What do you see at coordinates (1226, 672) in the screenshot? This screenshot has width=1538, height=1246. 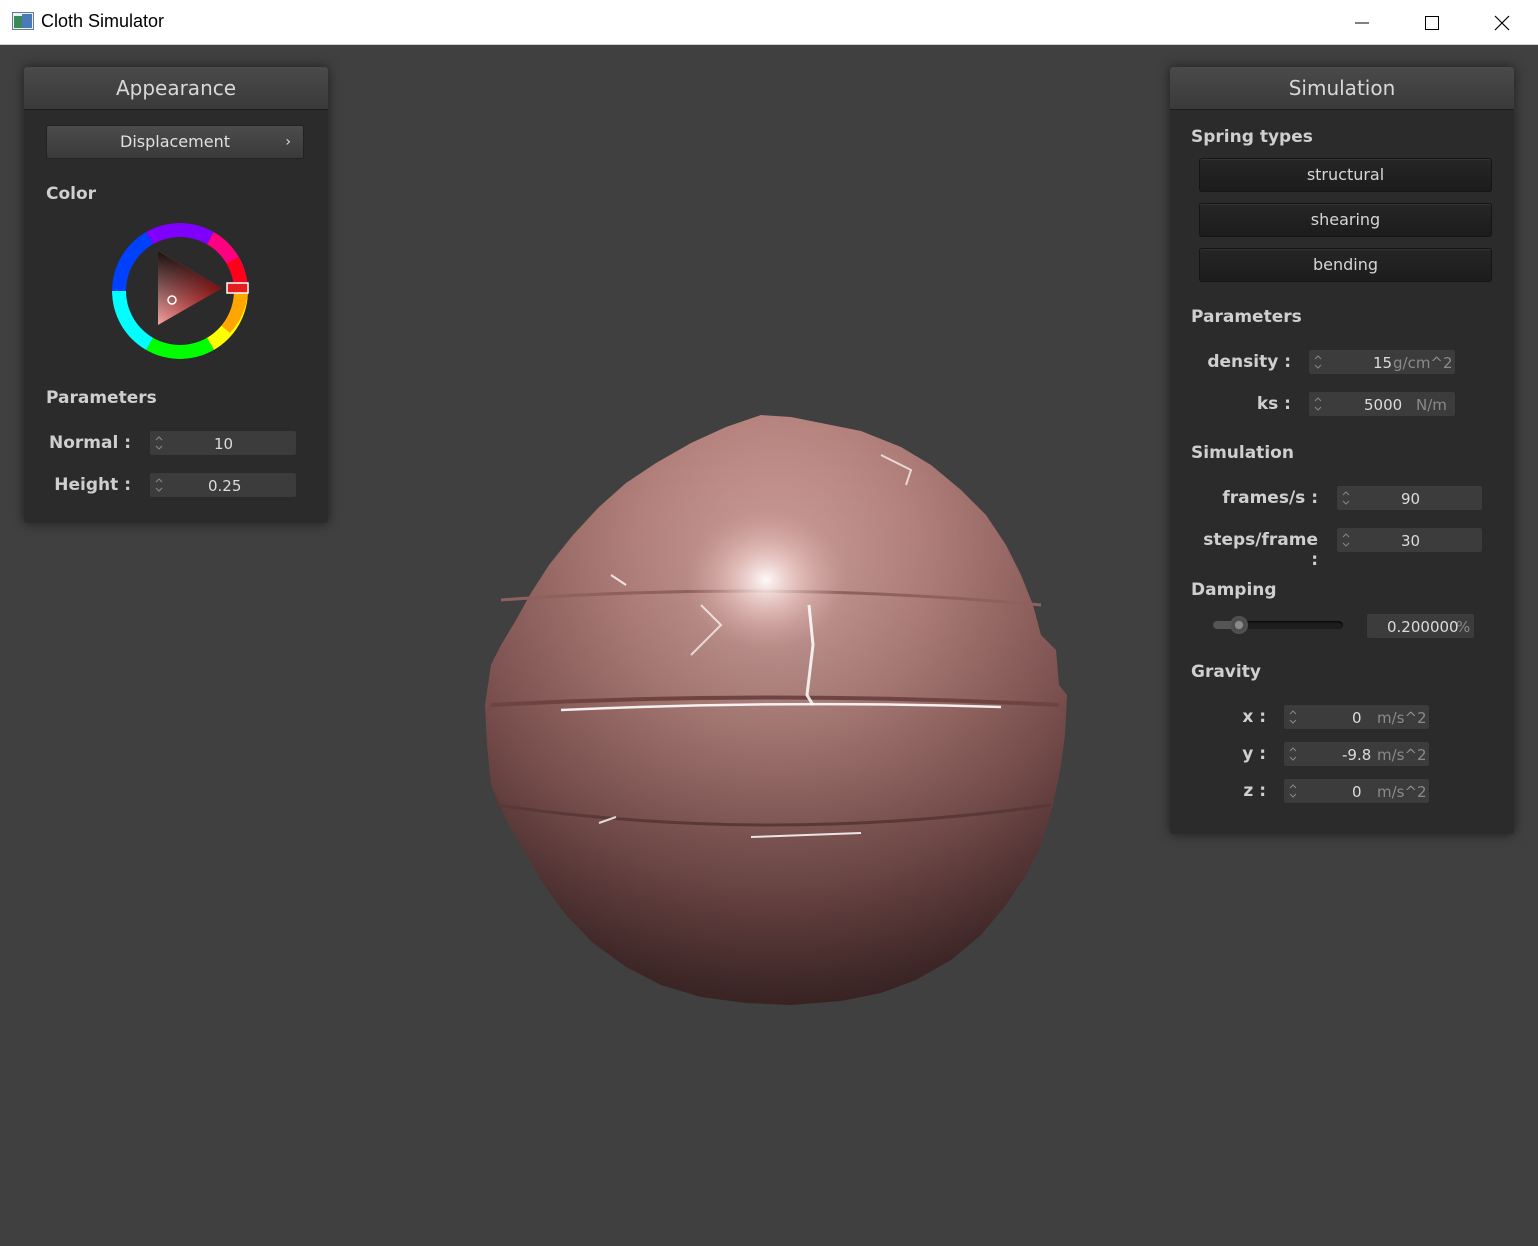 I see `gravity-label: Gravity` at bounding box center [1226, 672].